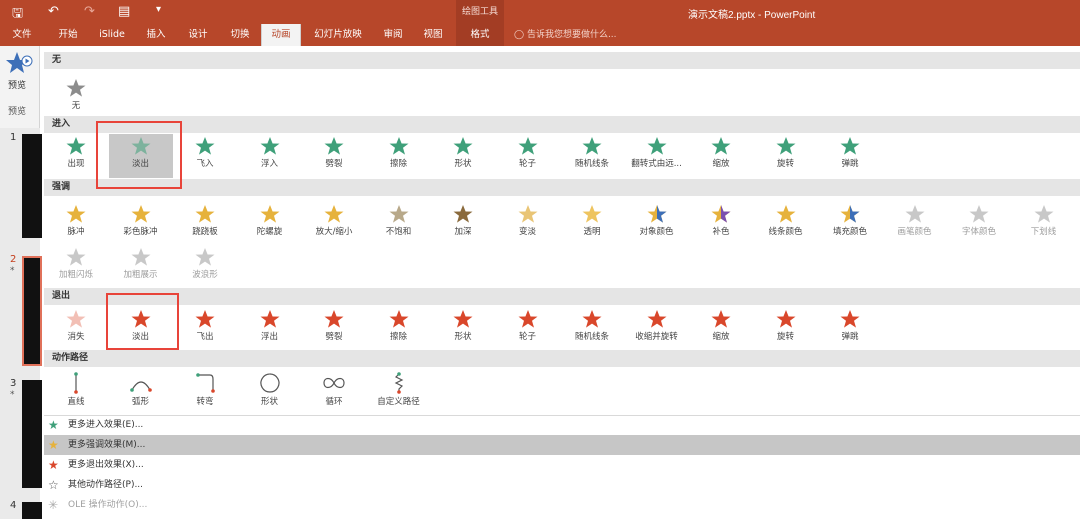 The image size is (1080, 519). What do you see at coordinates (205, 329) in the screenshot?
I see `exit-effect: 飞出` at bounding box center [205, 329].